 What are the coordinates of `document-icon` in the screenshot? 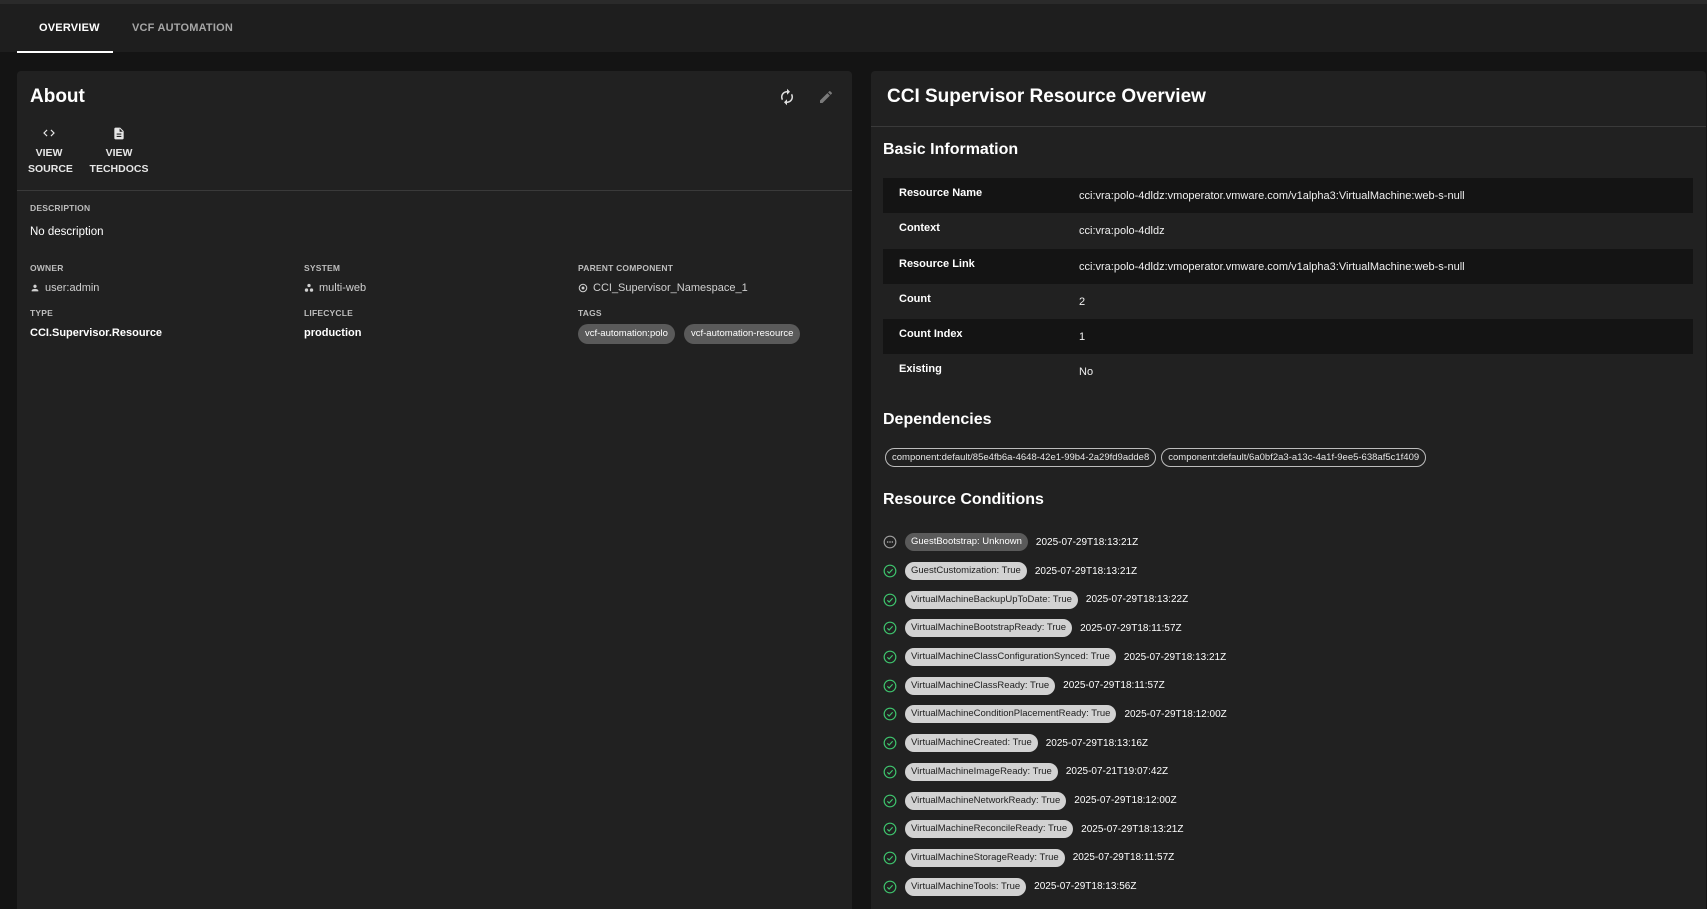 It's located at (119, 133).